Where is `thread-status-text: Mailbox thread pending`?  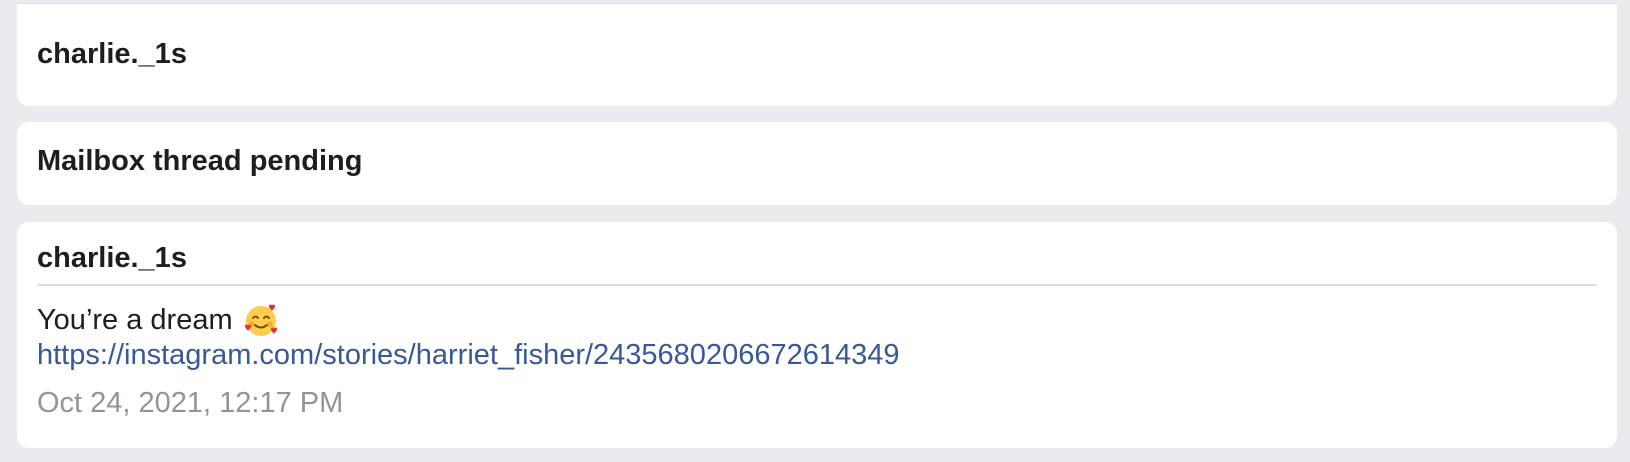 thread-status-text: Mailbox thread pending is located at coordinates (200, 161).